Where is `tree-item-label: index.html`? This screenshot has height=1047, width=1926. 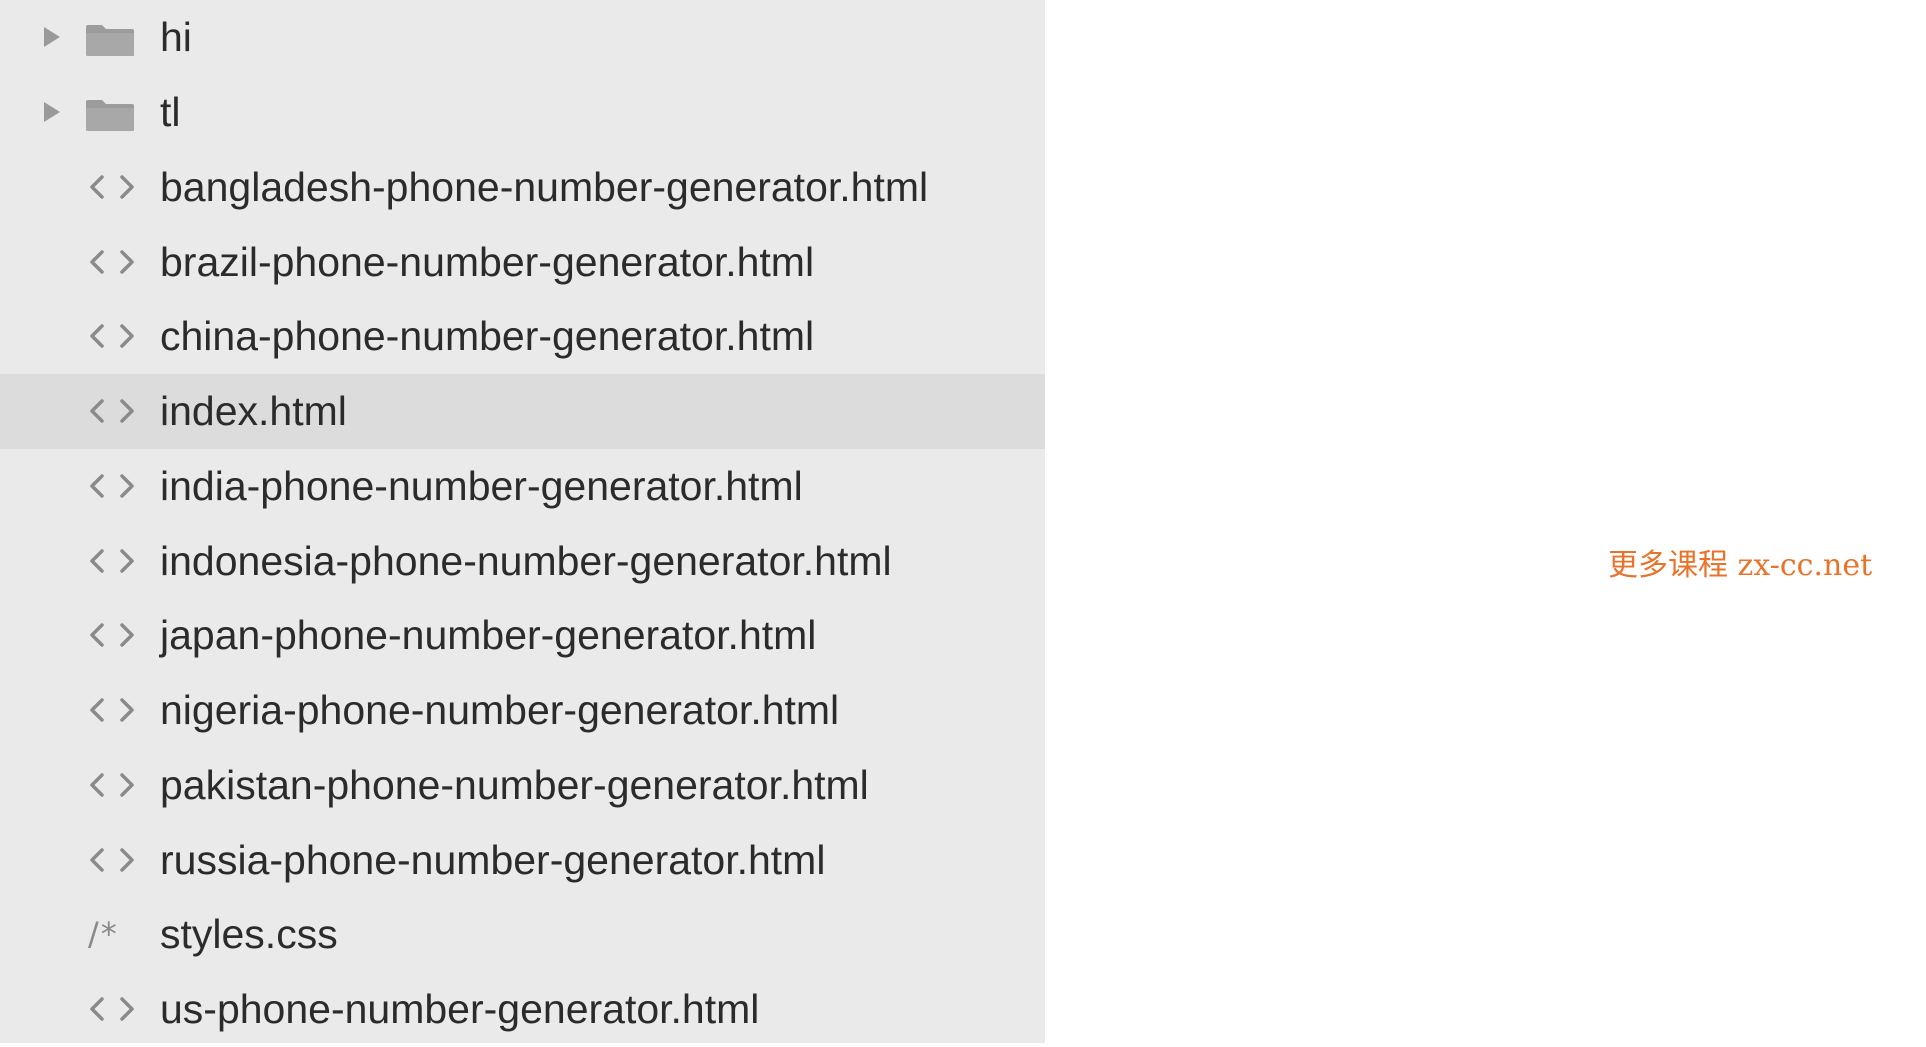 tree-item-label: index.html is located at coordinates (253, 411).